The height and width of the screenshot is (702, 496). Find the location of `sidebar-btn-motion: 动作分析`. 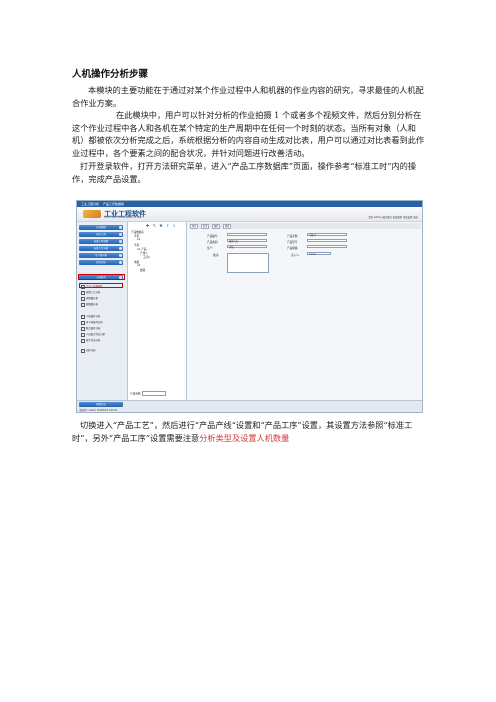

sidebar-btn-motion: 动作分析 is located at coordinates (101, 262).